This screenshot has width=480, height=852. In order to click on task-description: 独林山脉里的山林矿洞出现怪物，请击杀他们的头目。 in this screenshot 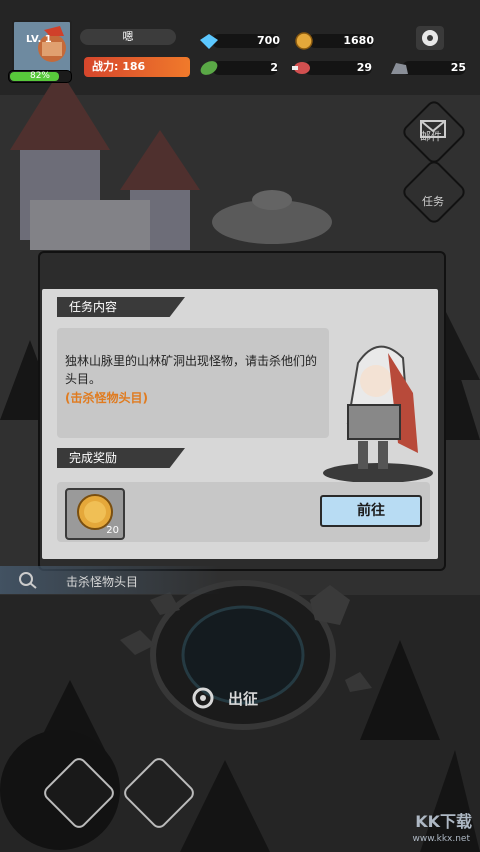, I will do `click(191, 370)`.